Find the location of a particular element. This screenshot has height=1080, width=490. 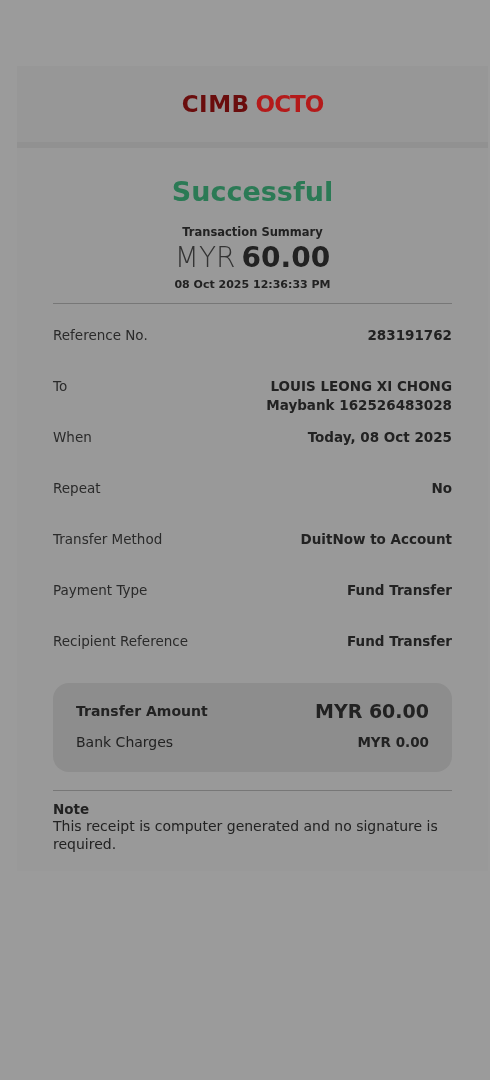

transaction-datetime: 08 Oct 2025 12:36:33 PM is located at coordinates (252, 284).